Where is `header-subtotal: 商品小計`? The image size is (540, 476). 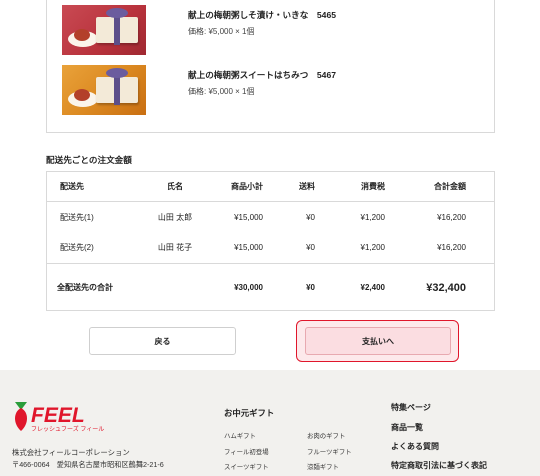 header-subtotal: 商品小計 is located at coordinates (247, 186).